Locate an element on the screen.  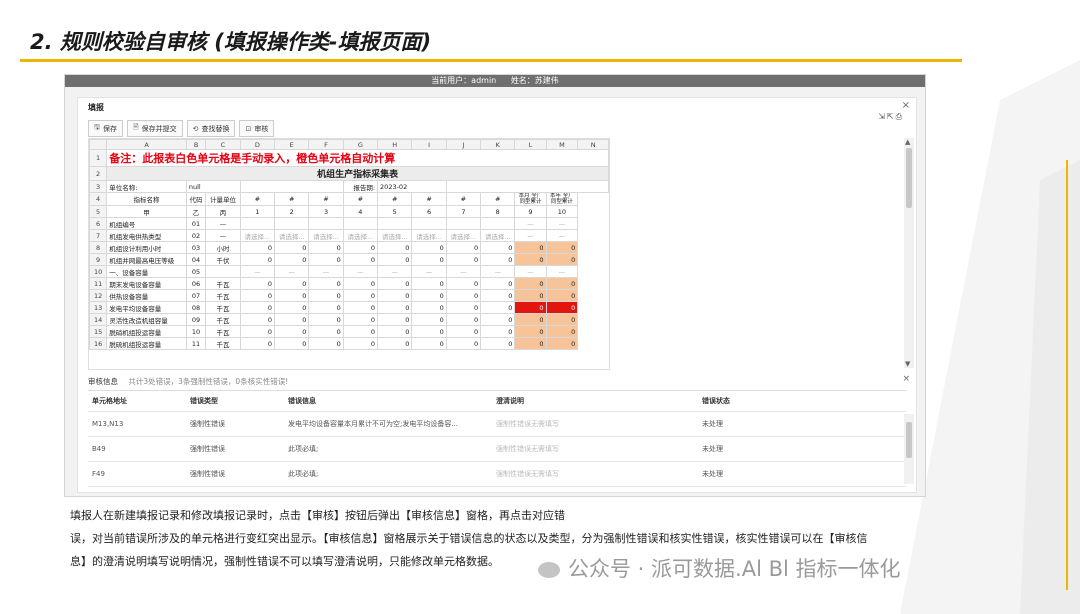
scroll-up-icon: ▲ is located at coordinates (907, 142).